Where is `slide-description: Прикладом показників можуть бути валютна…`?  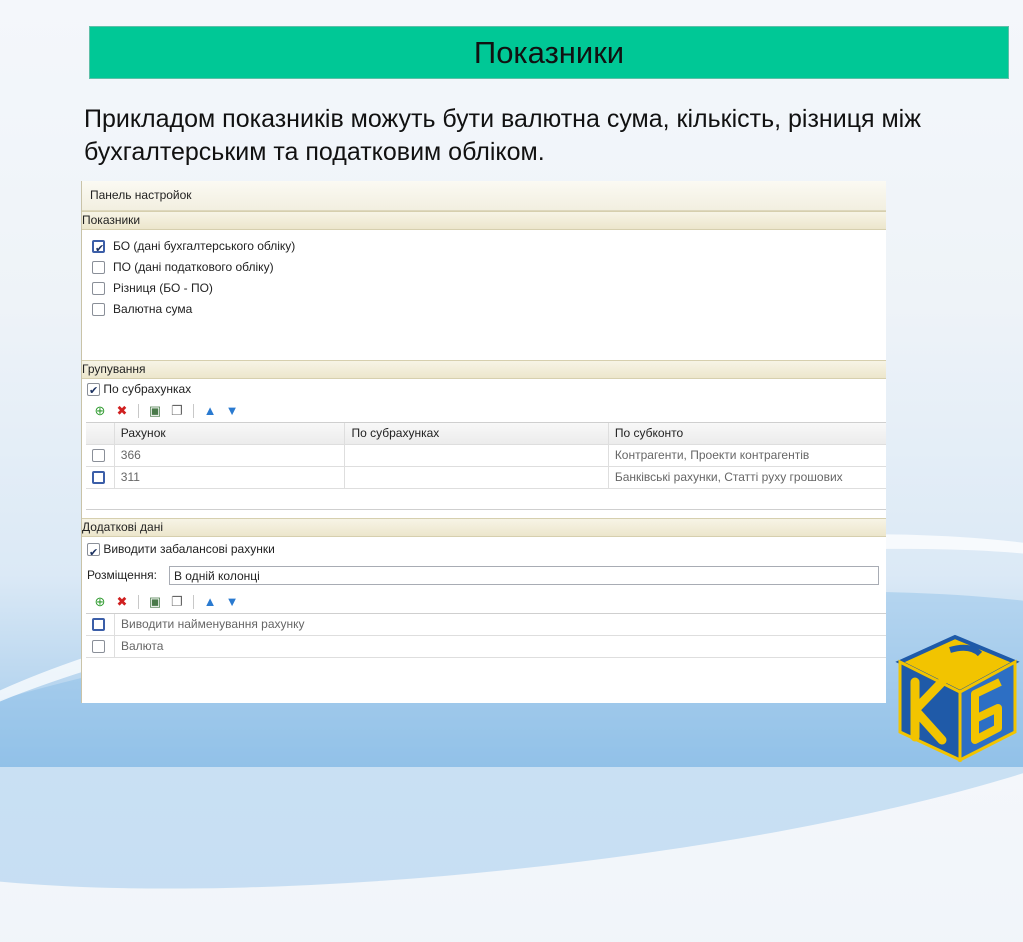
slide-description: Прикладом показників можуть бути валютна… is located at coordinates (502, 135).